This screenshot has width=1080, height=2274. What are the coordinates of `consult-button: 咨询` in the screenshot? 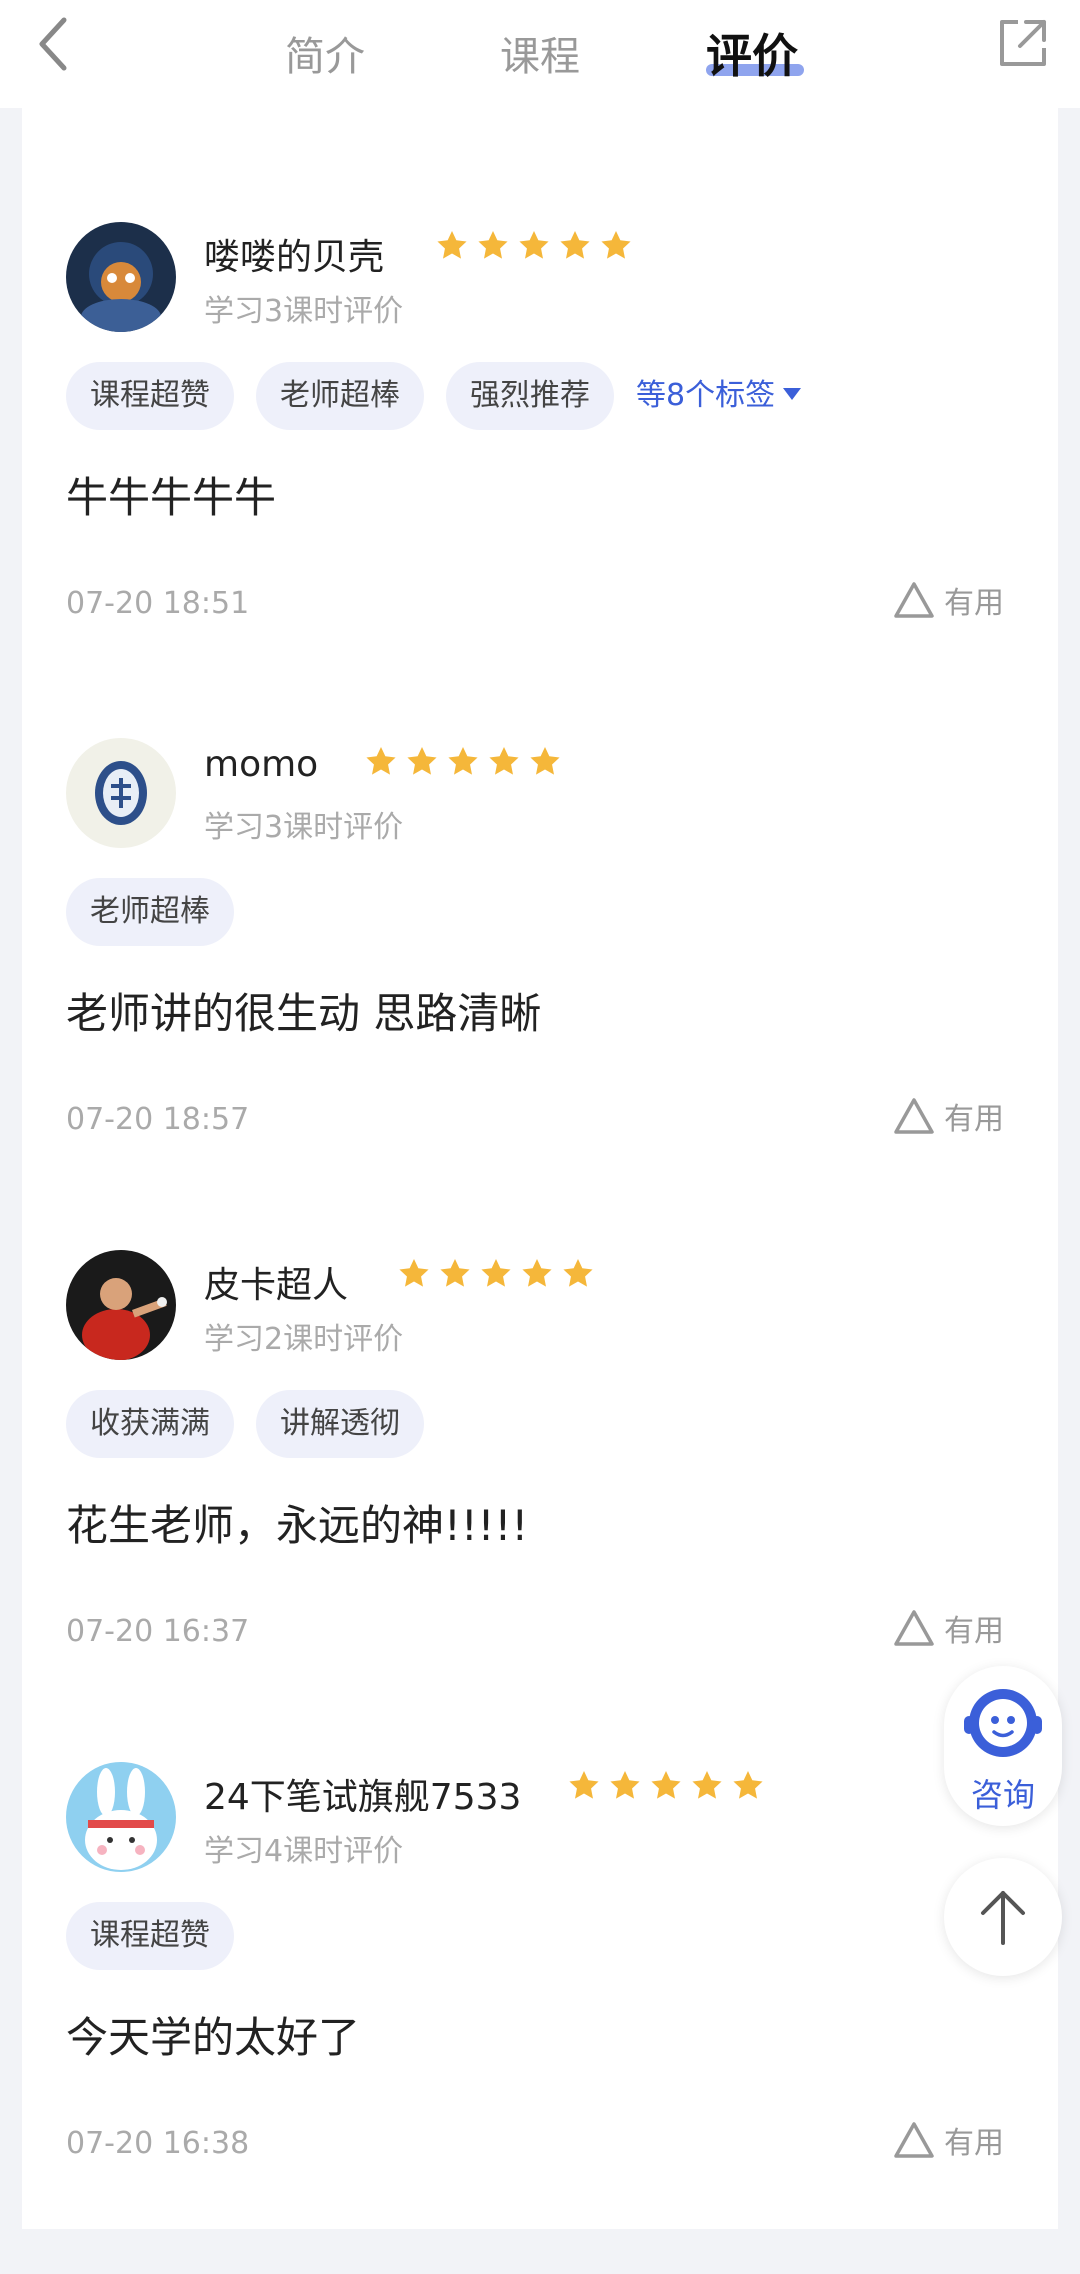 It's located at (1003, 1746).